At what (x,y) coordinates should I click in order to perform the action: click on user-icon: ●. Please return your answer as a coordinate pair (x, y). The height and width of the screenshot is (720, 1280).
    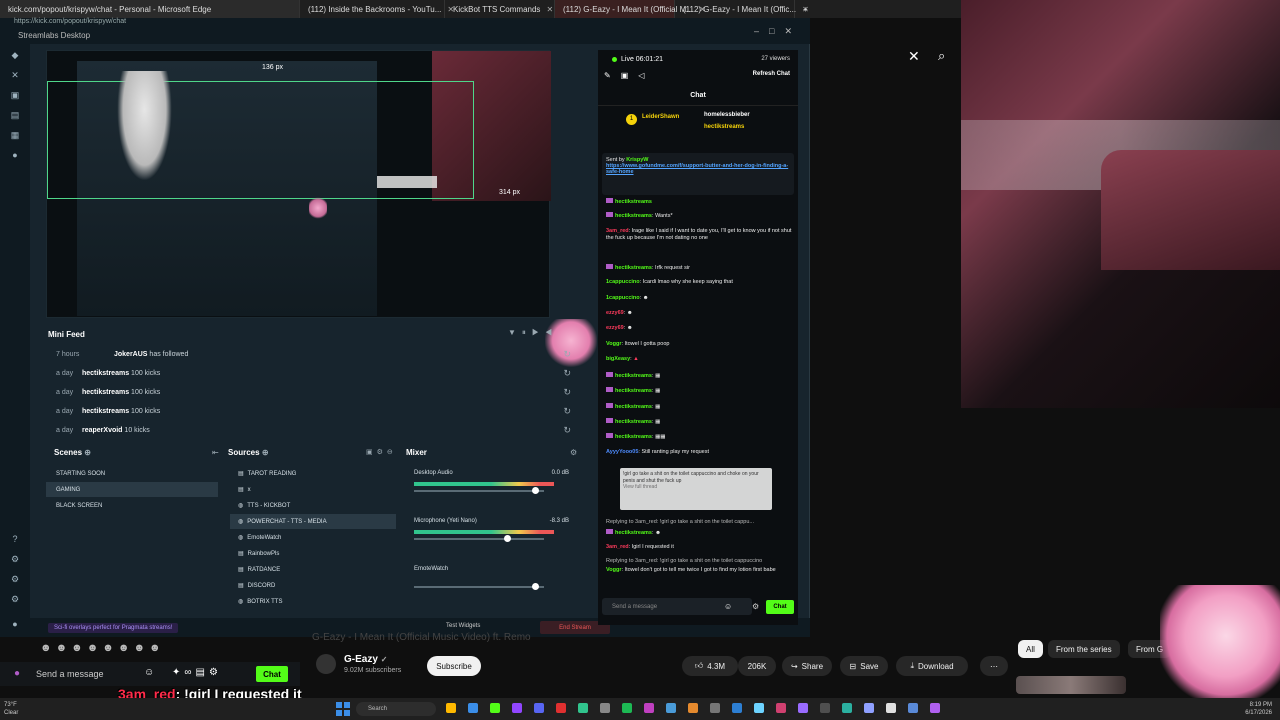
    Looking at the image, I should click on (15, 624).